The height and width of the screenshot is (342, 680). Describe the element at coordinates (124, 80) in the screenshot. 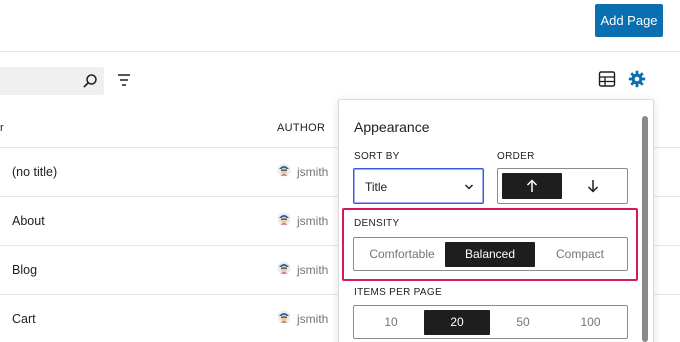

I see `filter-icon` at that location.